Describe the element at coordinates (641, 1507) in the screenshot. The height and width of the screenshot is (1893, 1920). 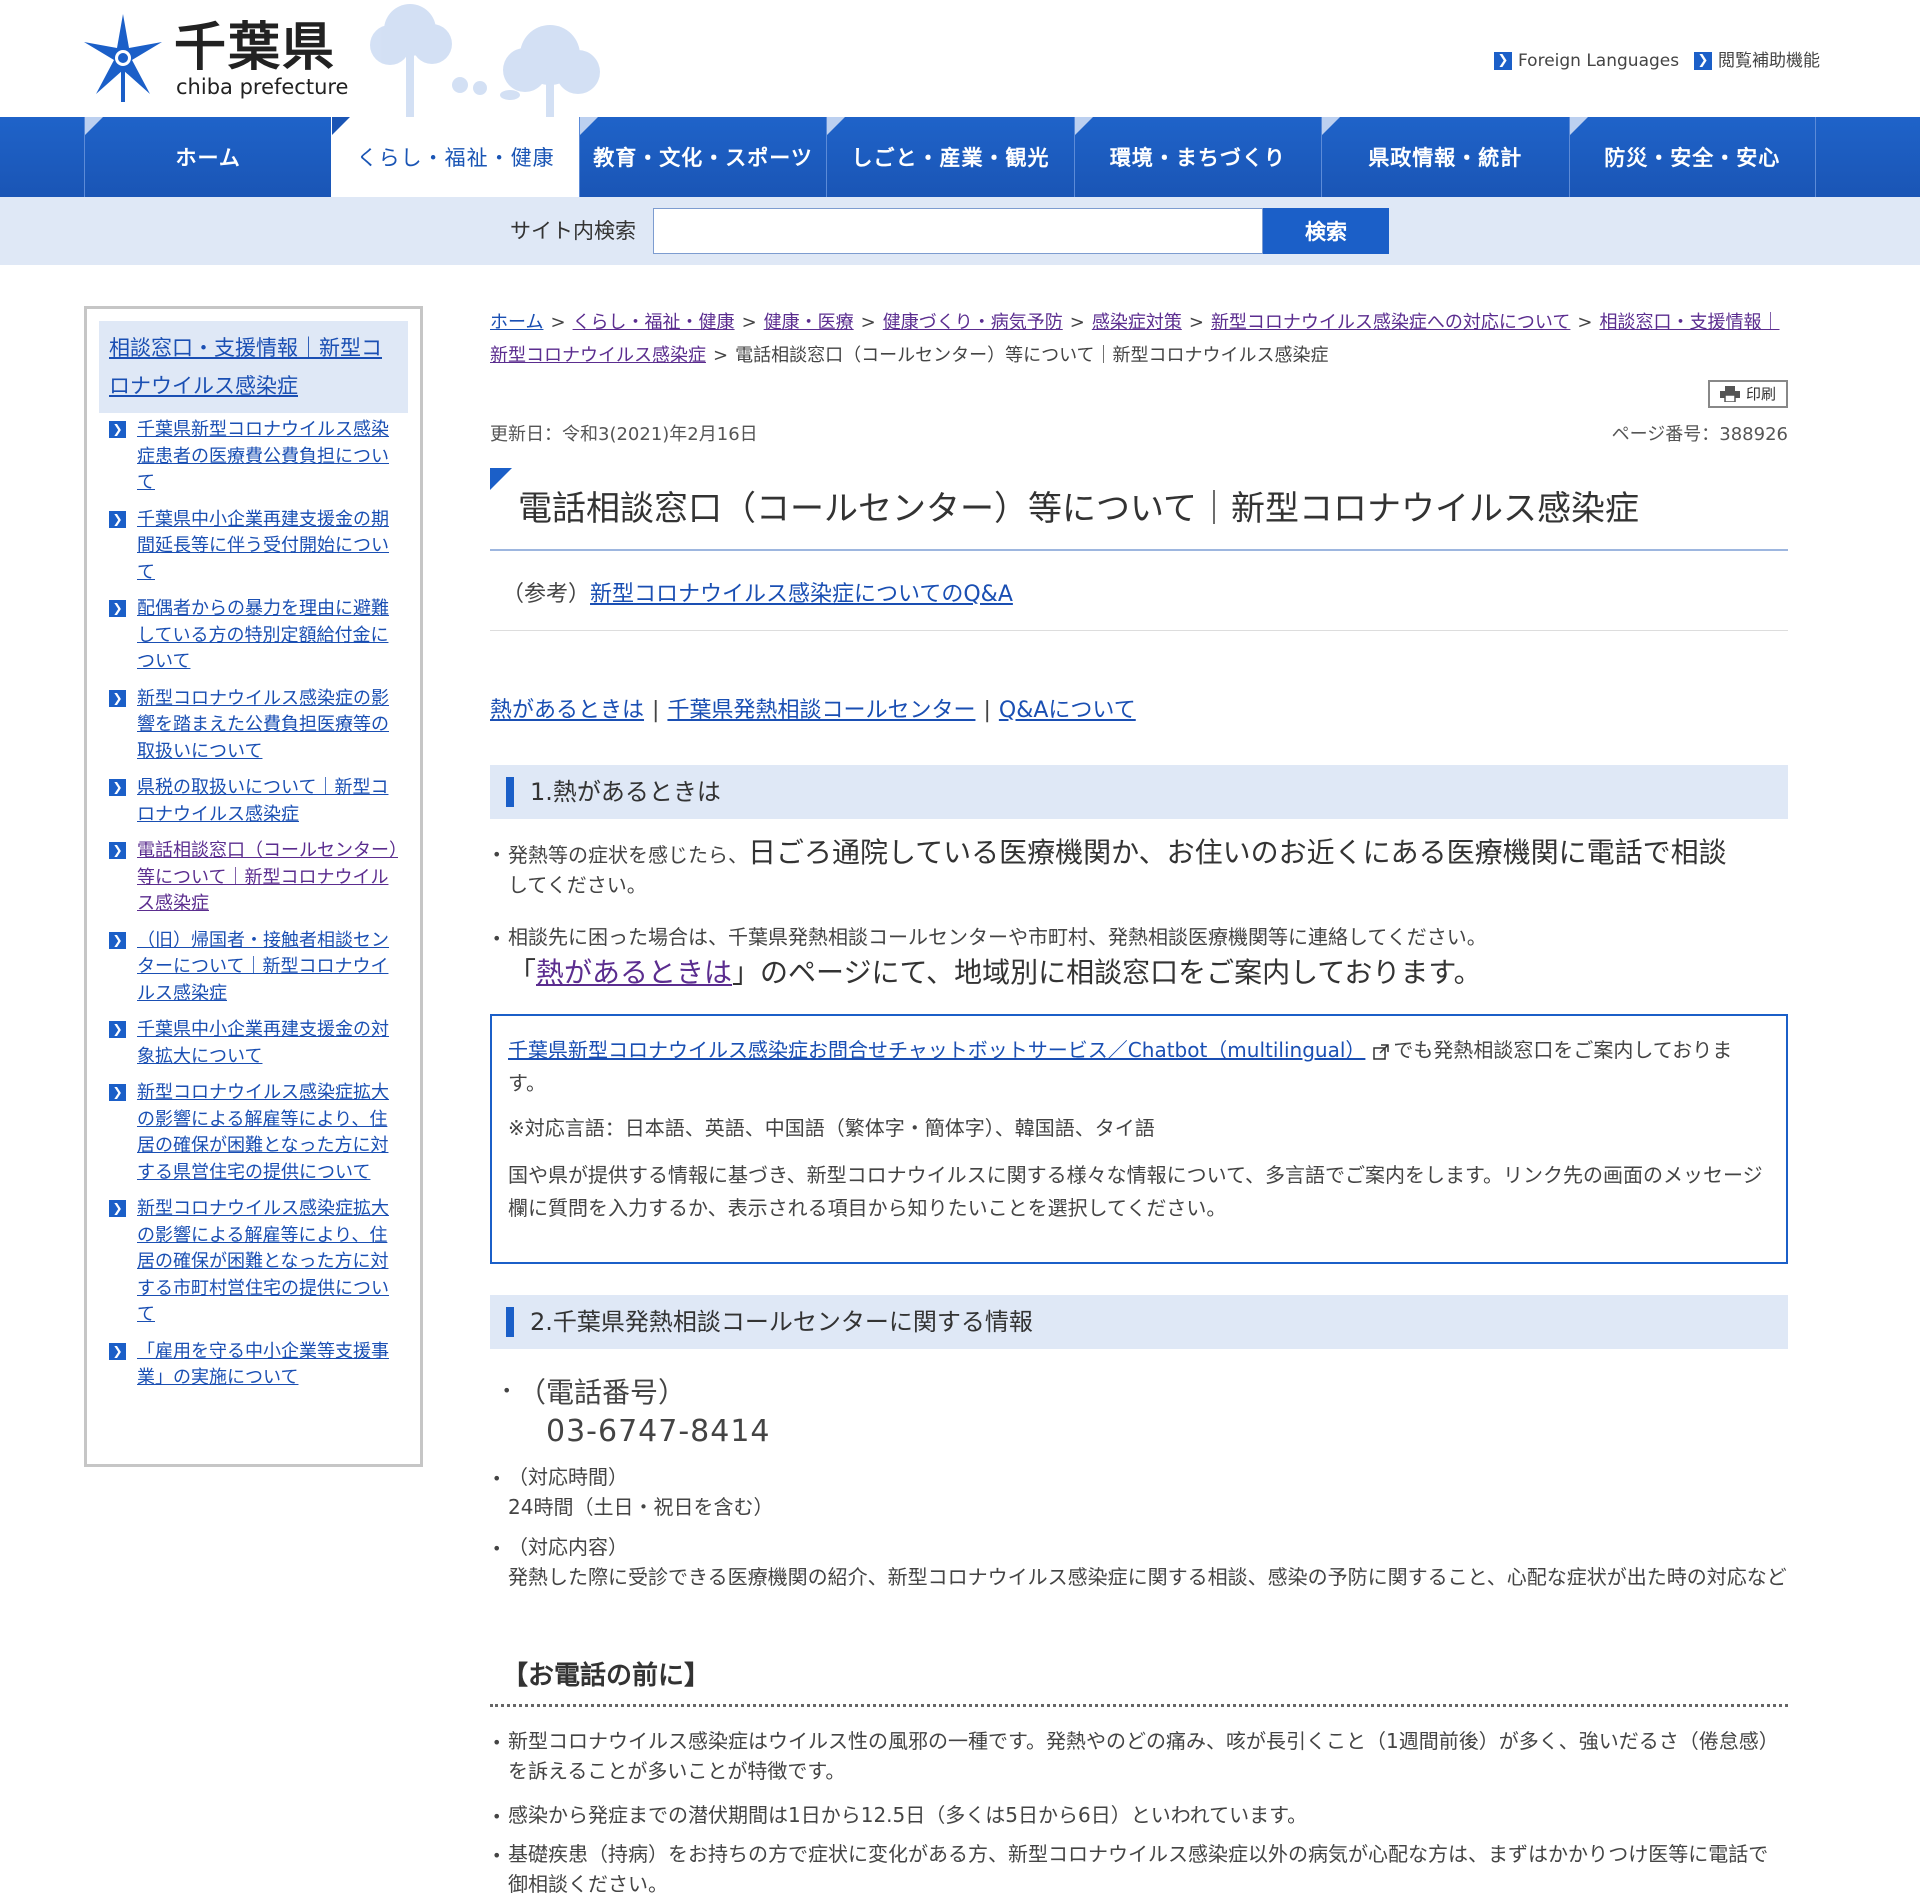
I see `hours-value: 24時間（土日・祝日を含む）` at that location.